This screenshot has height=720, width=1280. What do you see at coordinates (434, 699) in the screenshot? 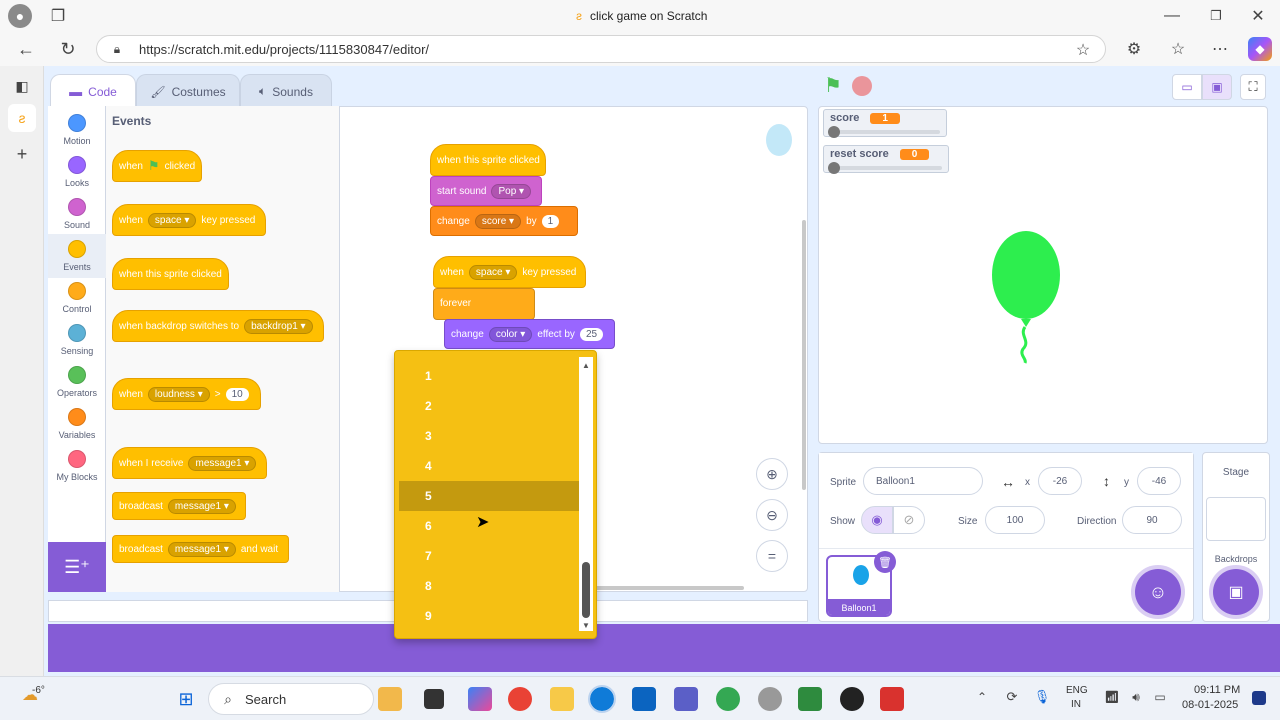
I see `task-view-icon` at bounding box center [434, 699].